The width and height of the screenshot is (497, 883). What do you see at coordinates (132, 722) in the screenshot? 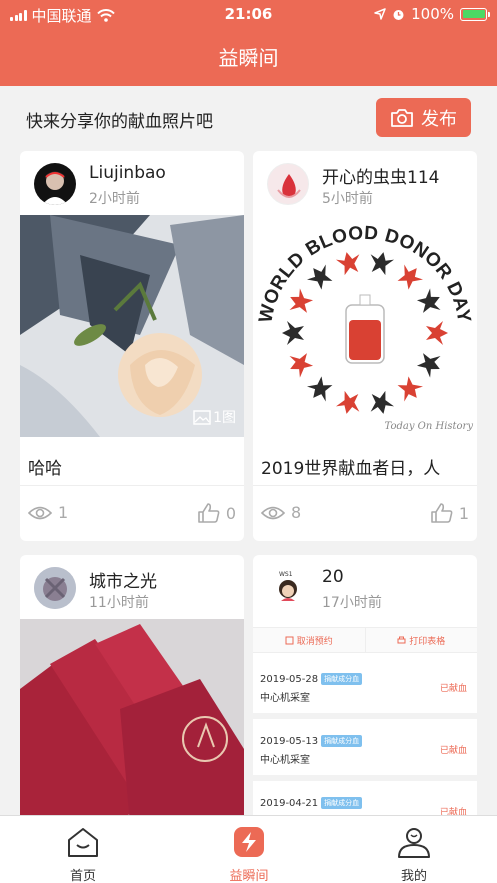
I see `post-photo` at bounding box center [132, 722].